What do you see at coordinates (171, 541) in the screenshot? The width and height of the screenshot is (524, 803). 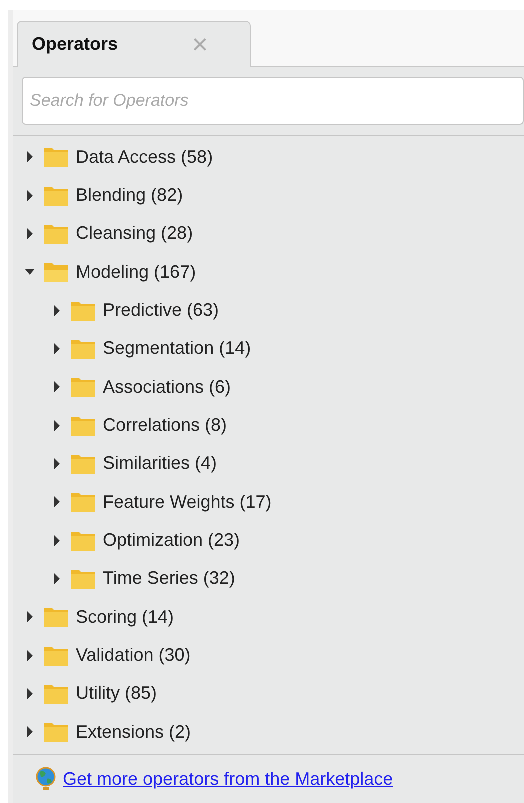 I see `folder-label: Optimization (23)` at bounding box center [171, 541].